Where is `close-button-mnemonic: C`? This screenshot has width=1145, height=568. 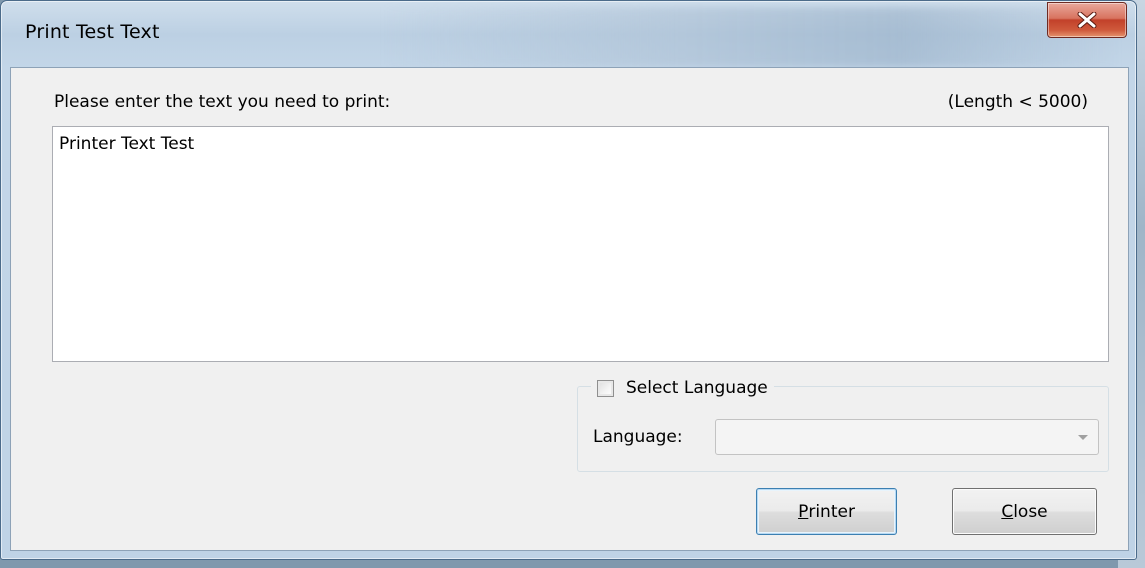 close-button-mnemonic: C is located at coordinates (1007, 511).